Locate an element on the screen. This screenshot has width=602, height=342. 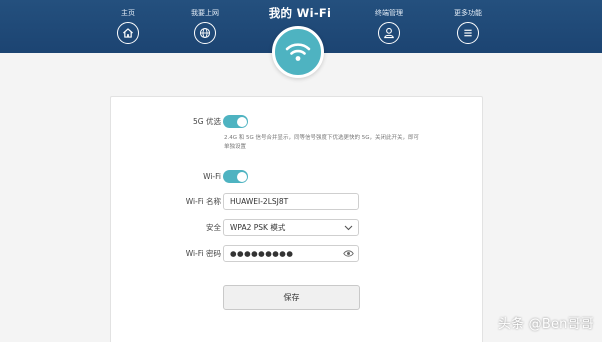
watermark: 头条 @Ben哥哥 is located at coordinates (545, 324).